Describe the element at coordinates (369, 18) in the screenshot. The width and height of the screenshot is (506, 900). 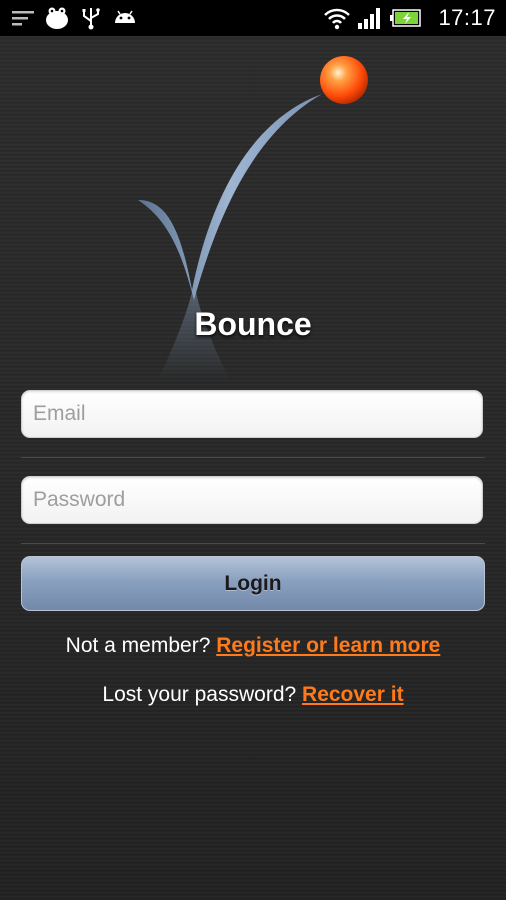
I see `signal-icon` at that location.